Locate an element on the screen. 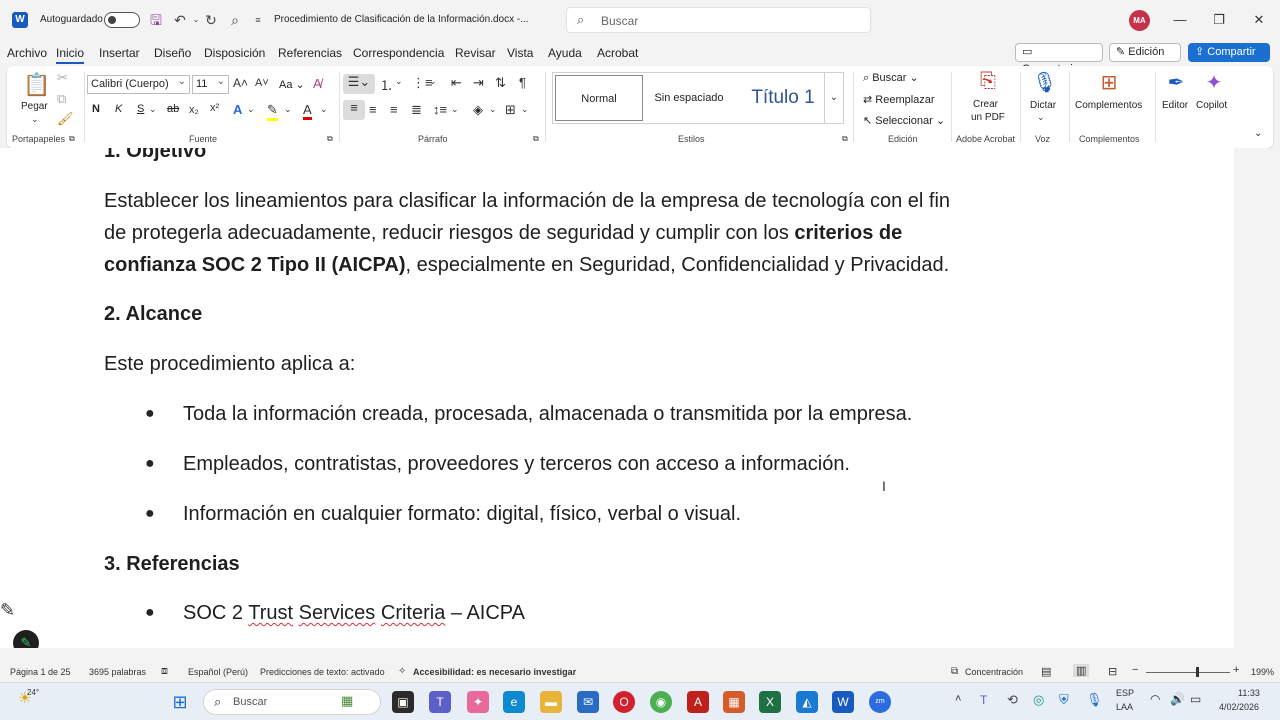 The image size is (1280, 720). page-count: Página 1 de 25 is located at coordinates (40, 672).